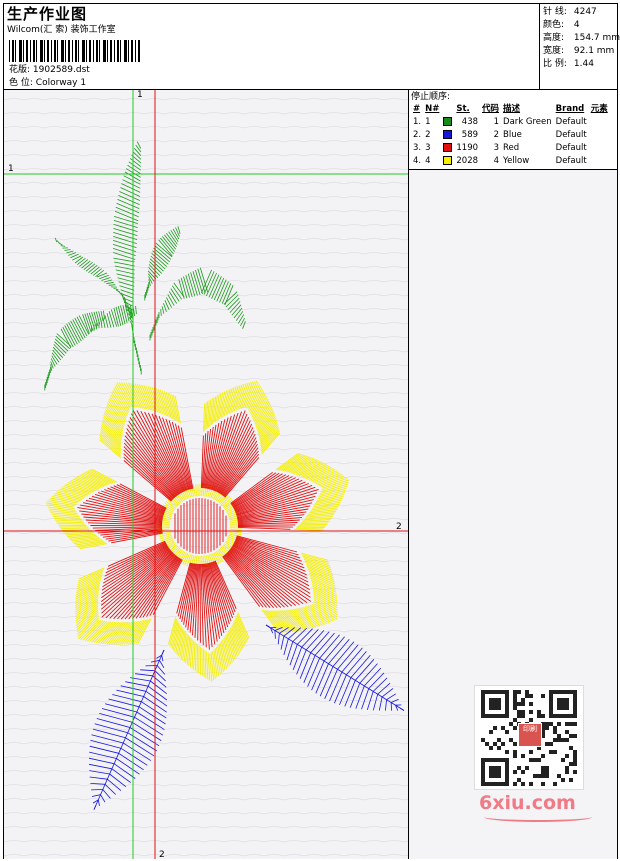 The width and height of the screenshot is (620, 861). Describe the element at coordinates (11, 169) in the screenshot. I see `green-h-guide-label: 1` at that location.